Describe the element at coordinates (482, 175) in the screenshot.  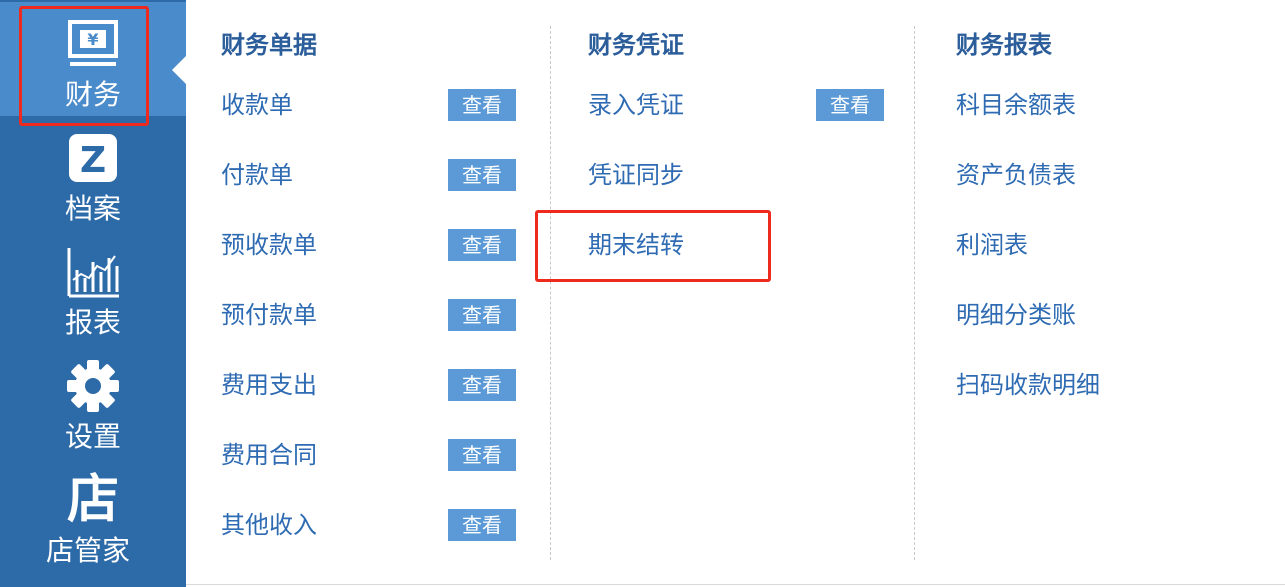
I see `view-payment-button: 查看` at that location.